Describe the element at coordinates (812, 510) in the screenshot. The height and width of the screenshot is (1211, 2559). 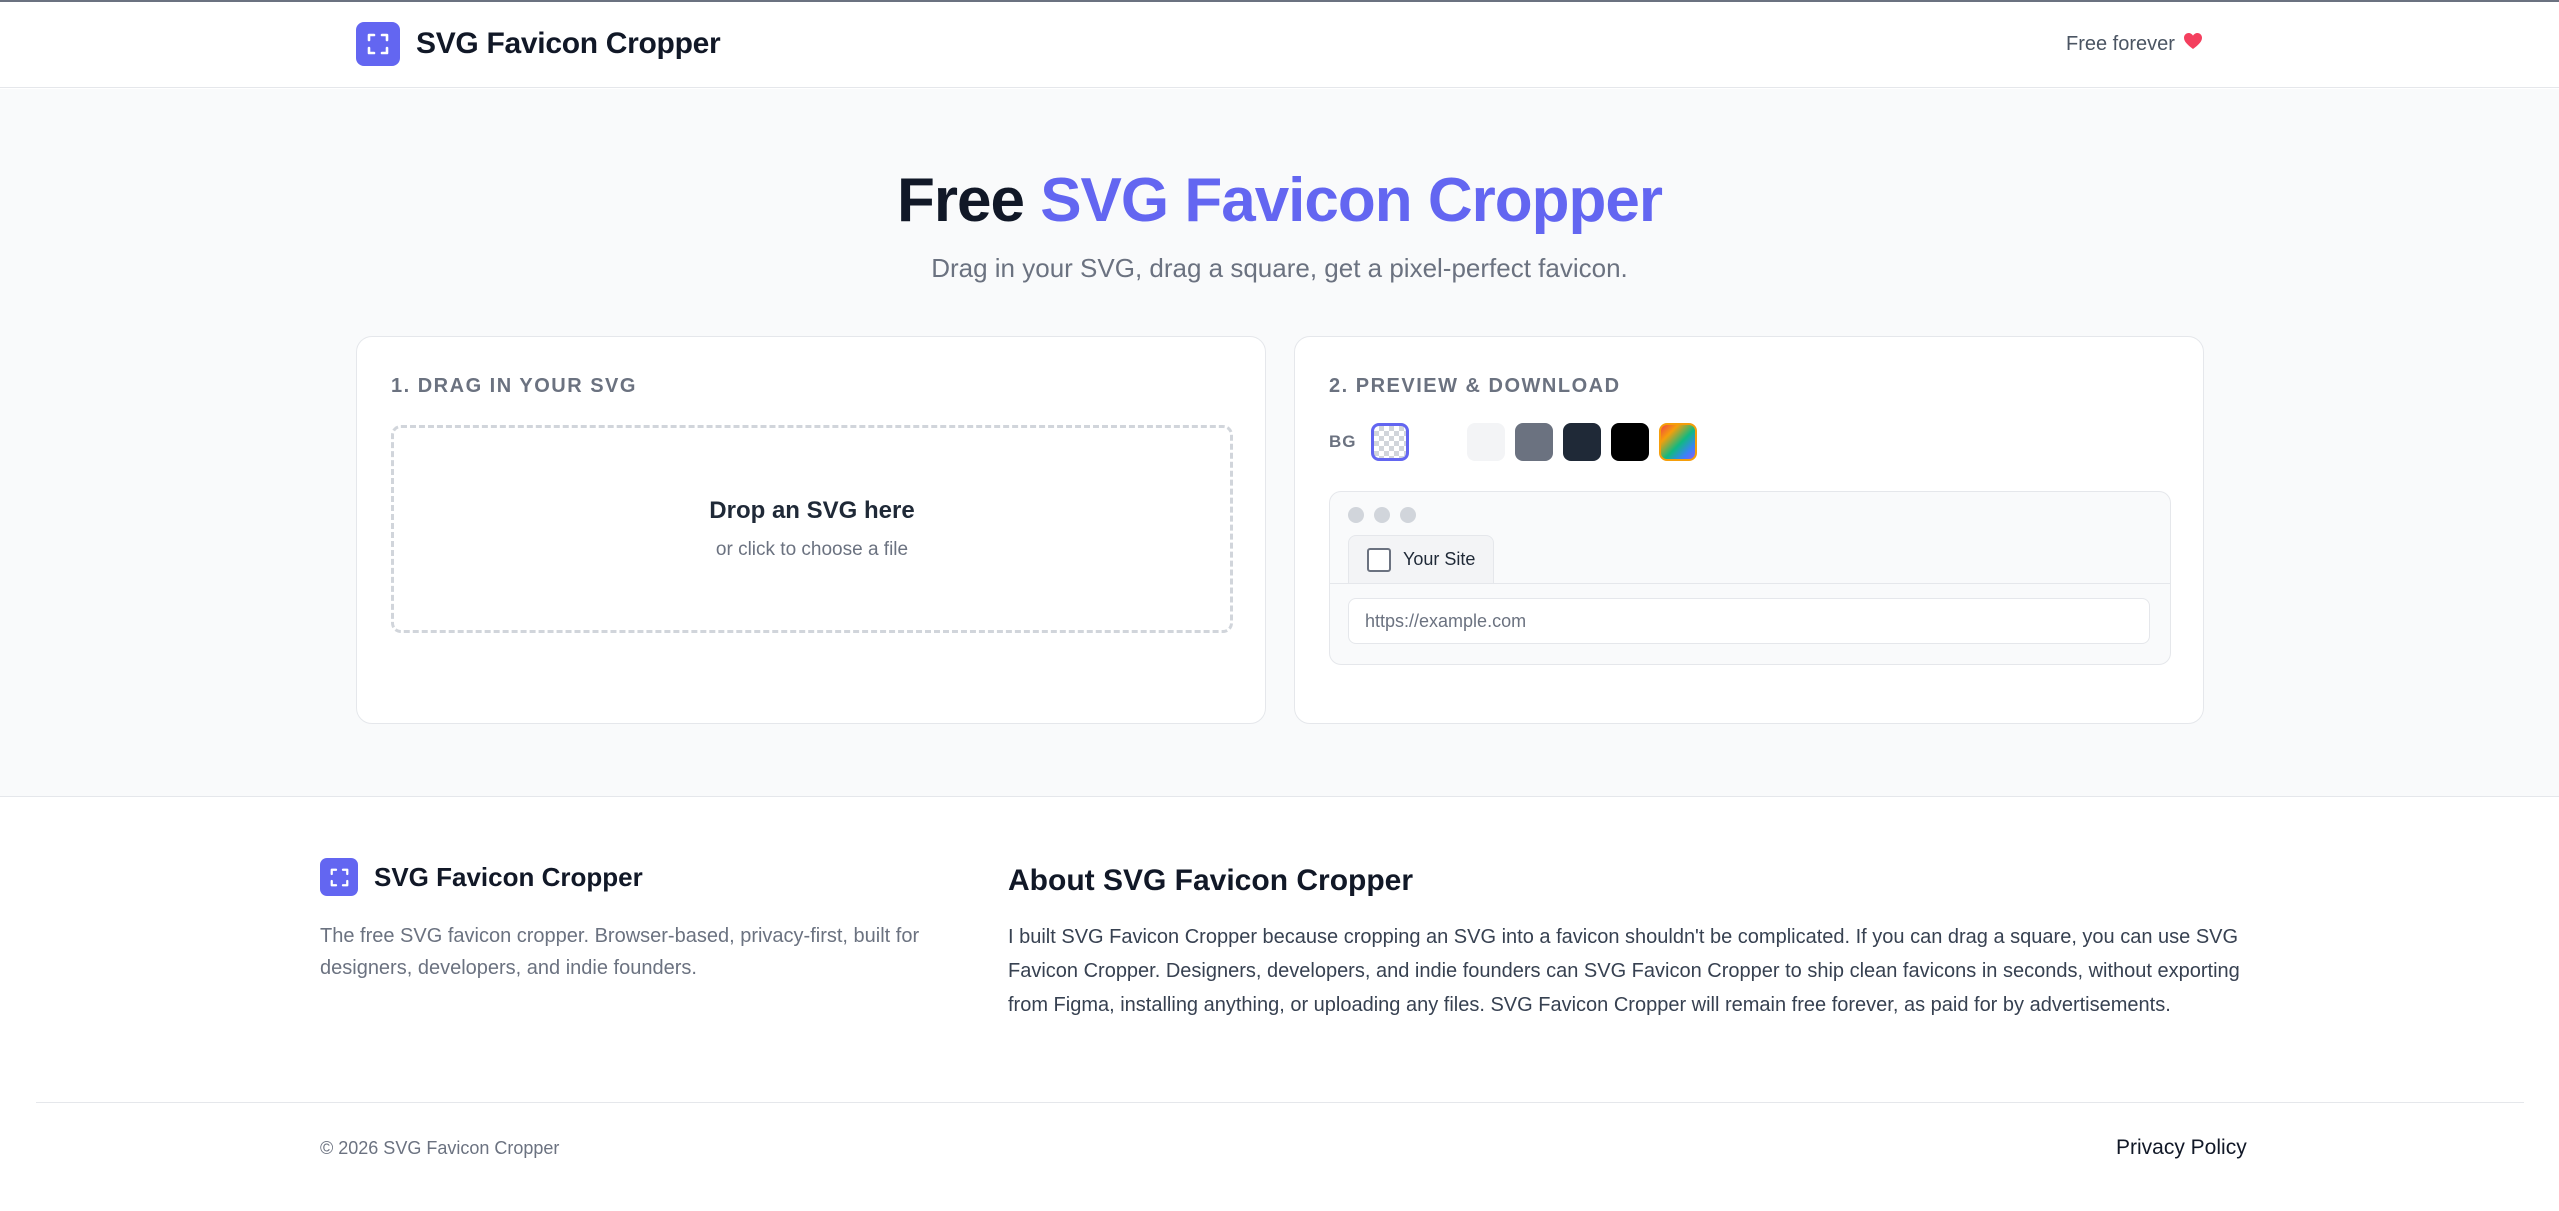
I see `dropzone-title: Drop an SVG here` at that location.